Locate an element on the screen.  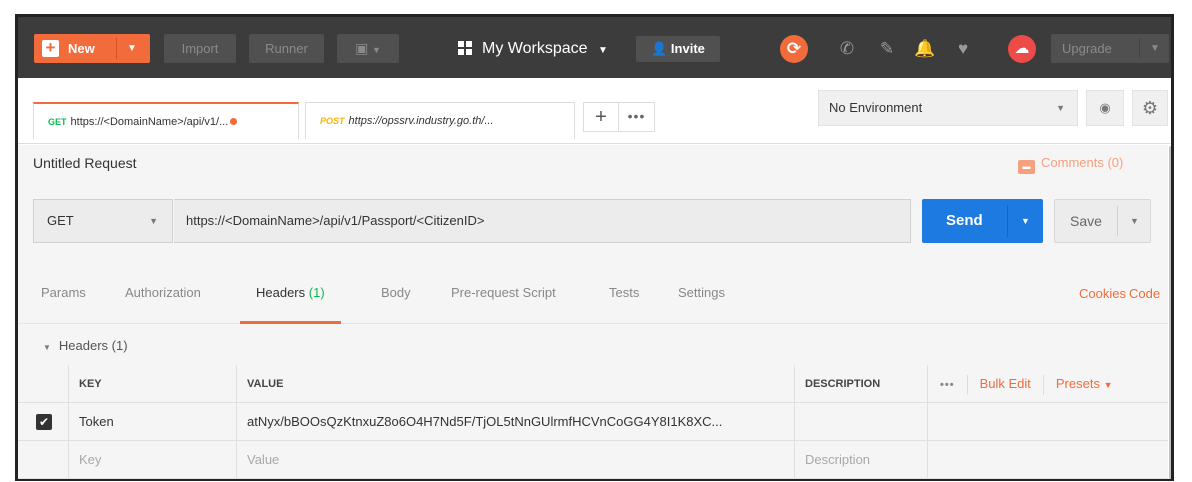
scrollbar is located at coordinates (1170, 312).